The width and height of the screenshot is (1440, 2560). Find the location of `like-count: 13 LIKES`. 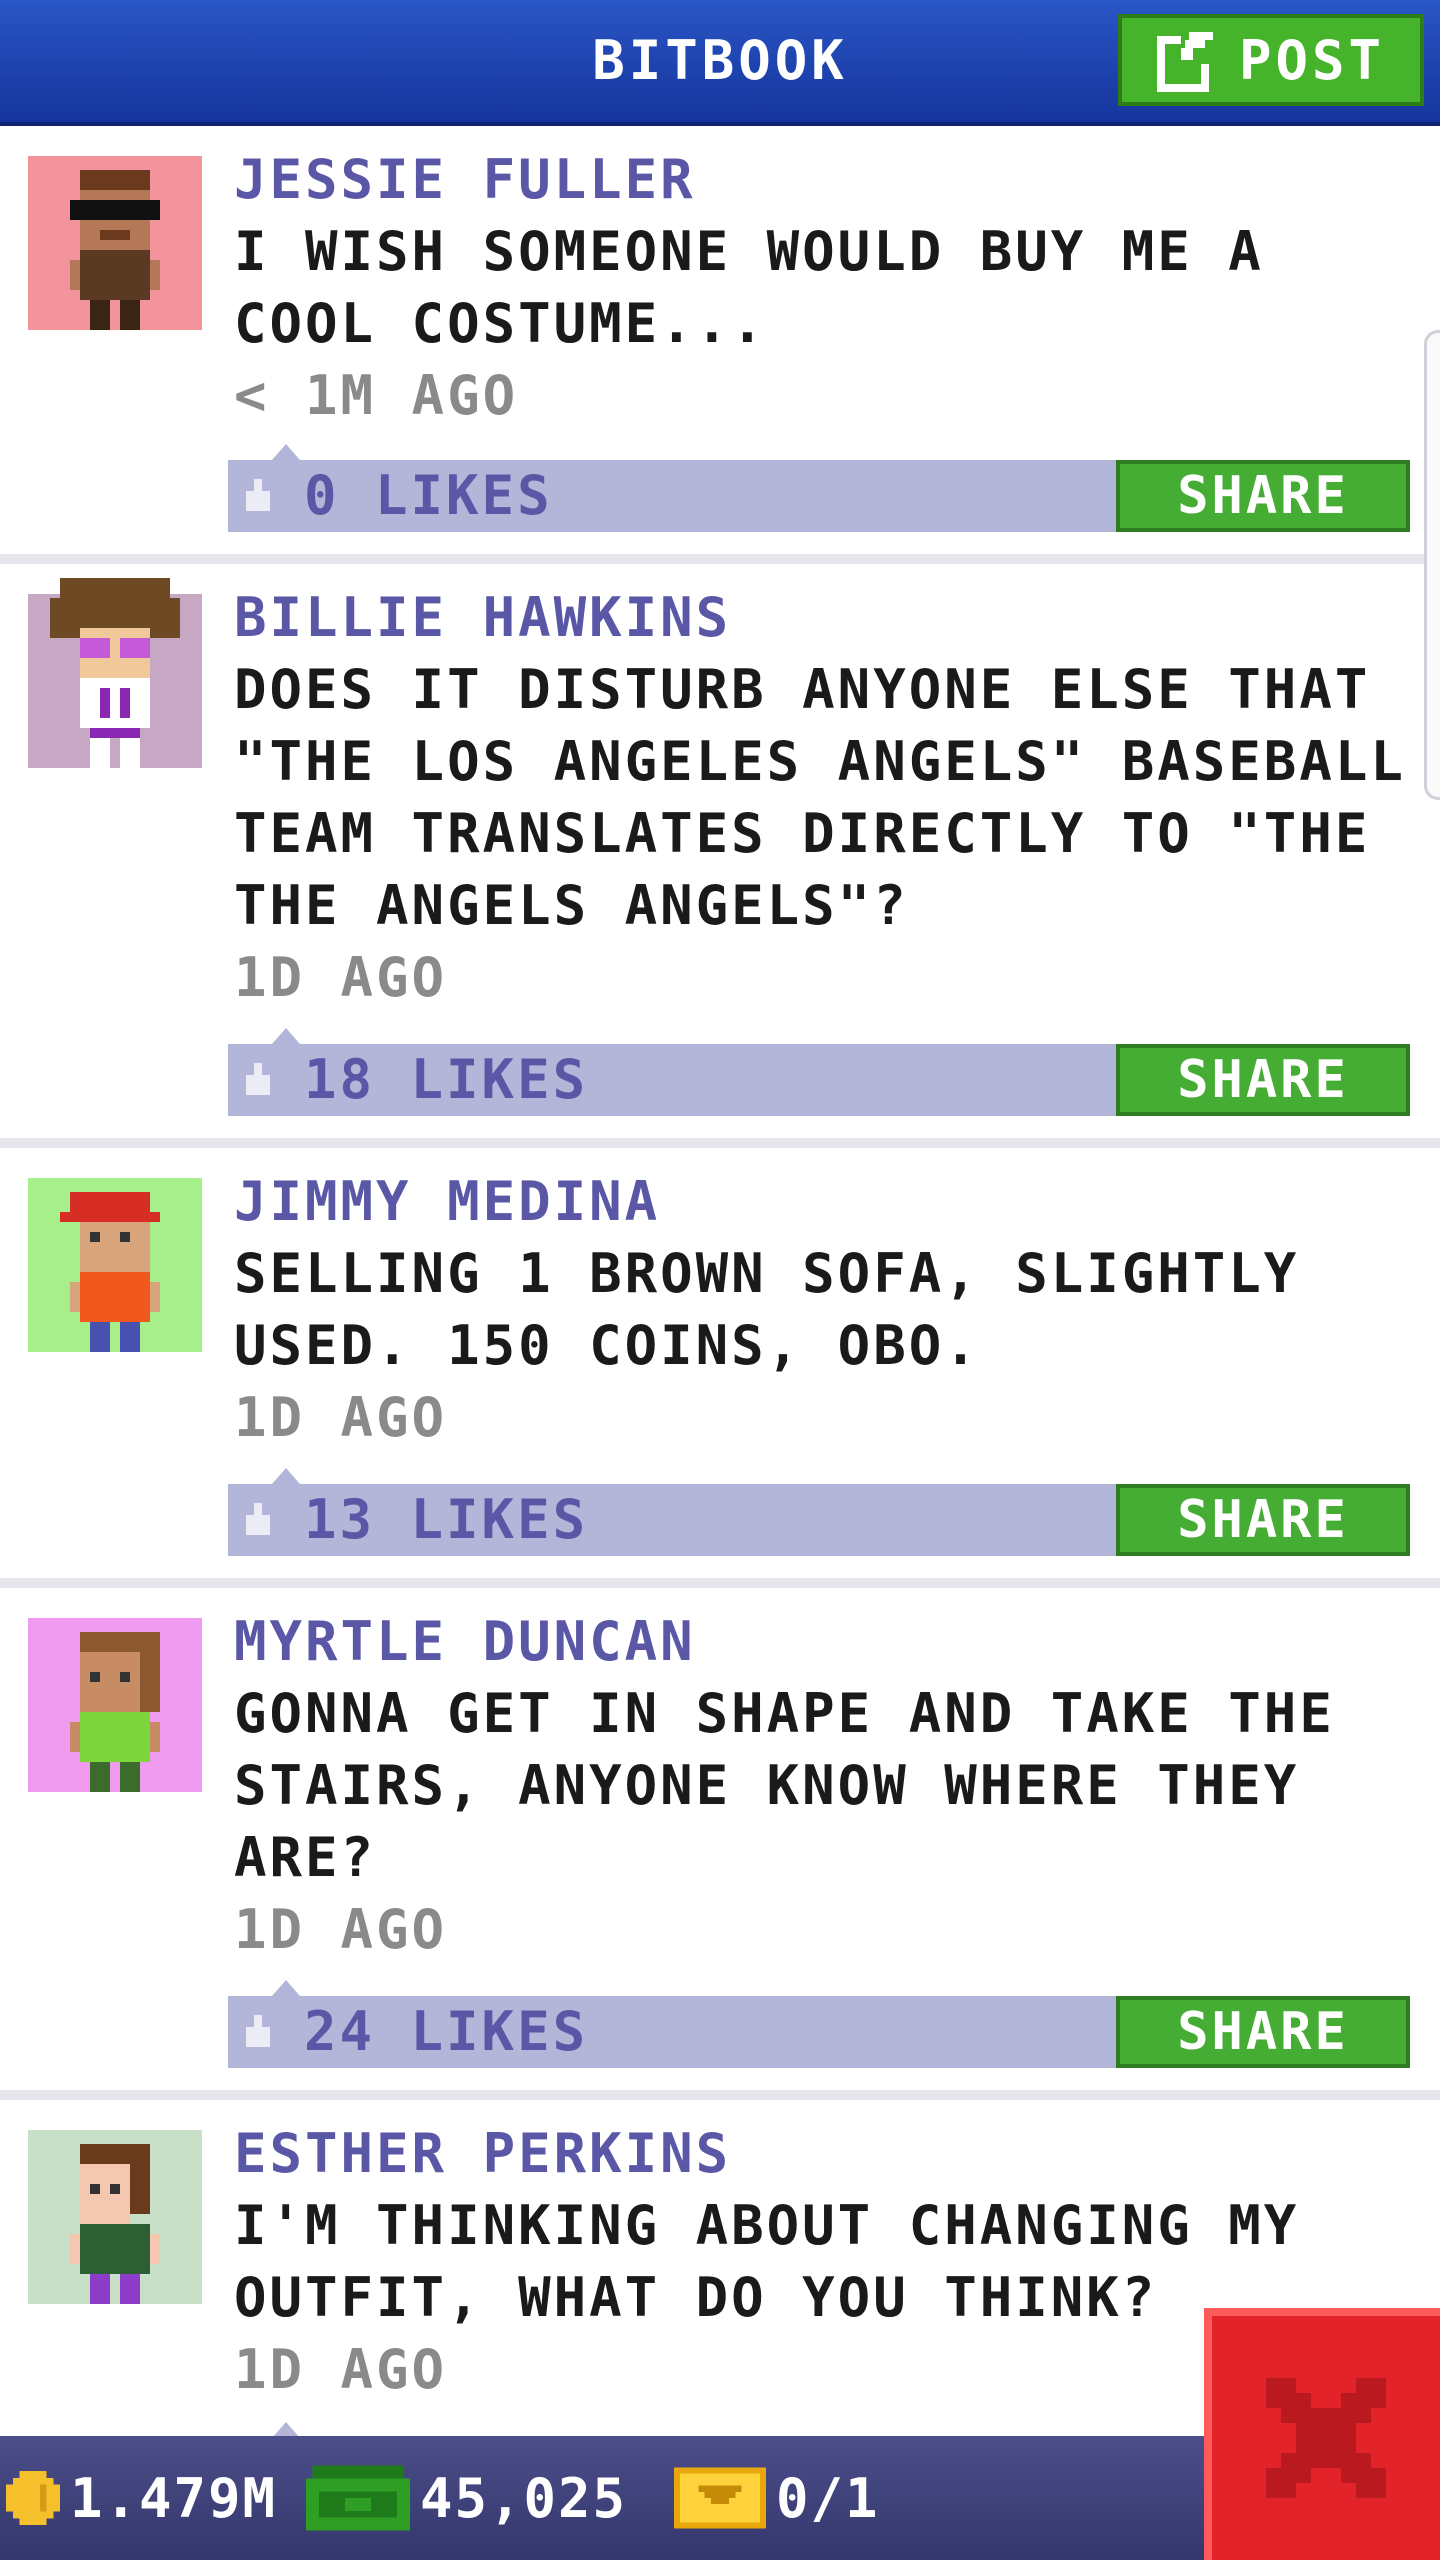

like-count: 13 LIKES is located at coordinates (446, 1519).